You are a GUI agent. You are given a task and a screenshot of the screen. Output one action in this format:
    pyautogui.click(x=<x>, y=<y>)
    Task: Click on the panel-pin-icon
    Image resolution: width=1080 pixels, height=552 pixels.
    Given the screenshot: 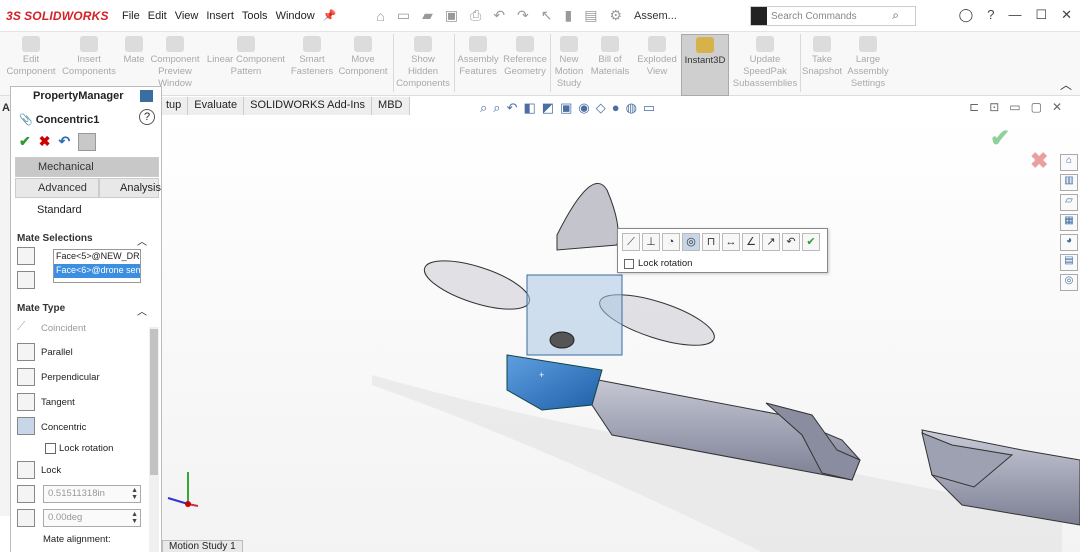 What is the action you would take?
    pyautogui.click(x=146, y=96)
    